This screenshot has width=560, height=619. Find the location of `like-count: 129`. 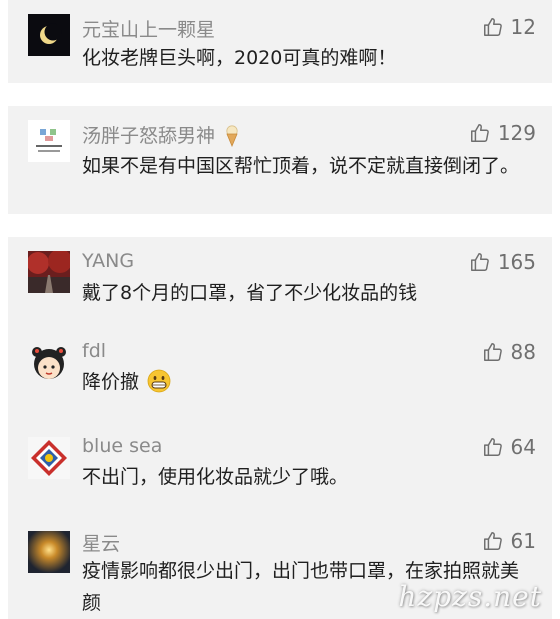

like-count: 129 is located at coordinates (516, 133).